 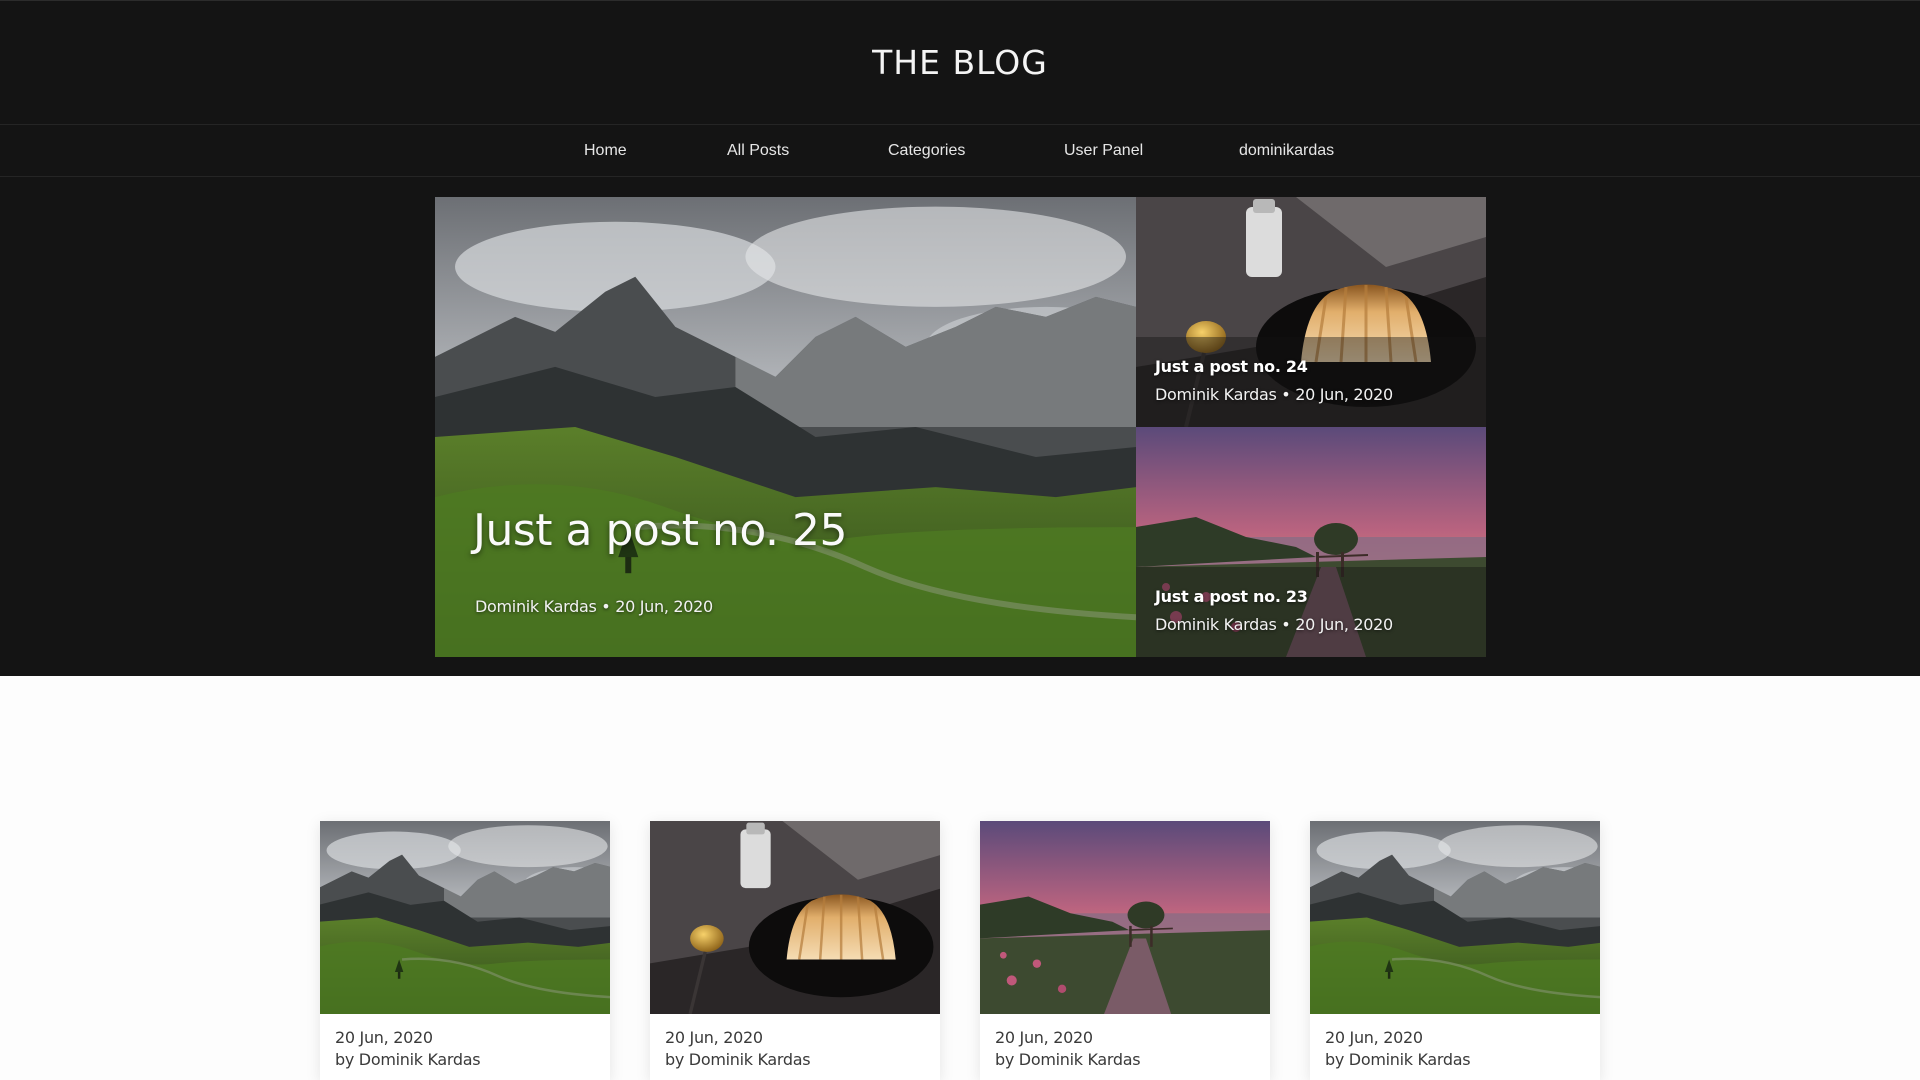 What do you see at coordinates (1231, 596) in the screenshot?
I see `featured-side-title: Just a post no. 23` at bounding box center [1231, 596].